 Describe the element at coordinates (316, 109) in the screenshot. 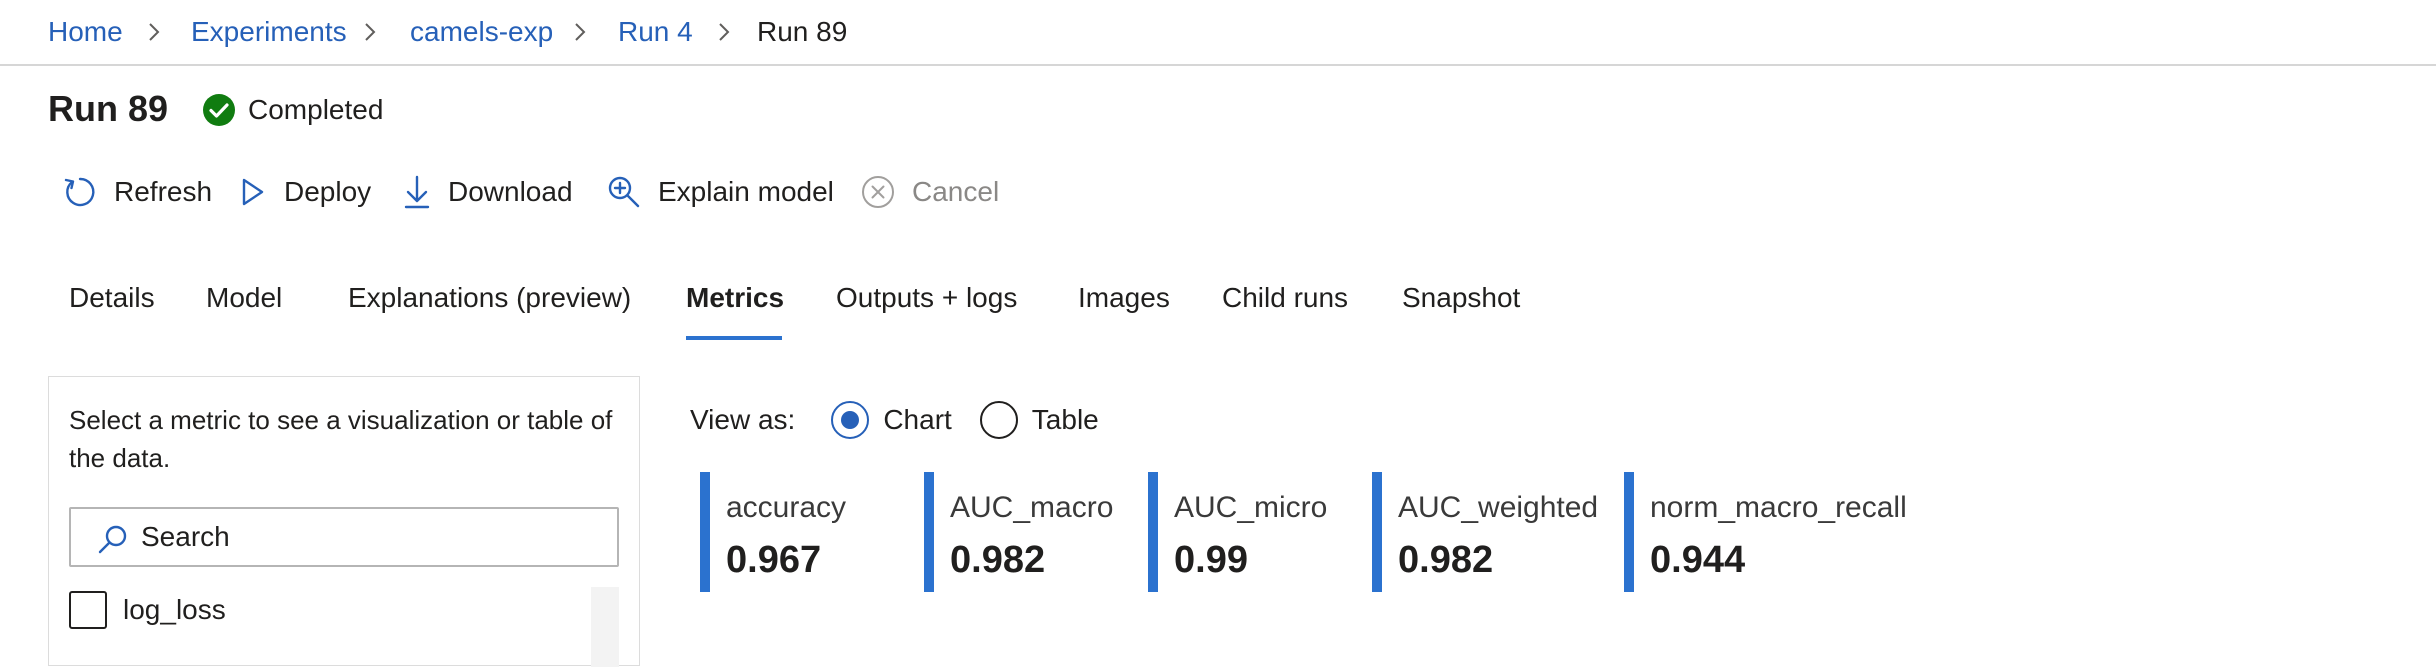

I see `status-label: Completed` at that location.